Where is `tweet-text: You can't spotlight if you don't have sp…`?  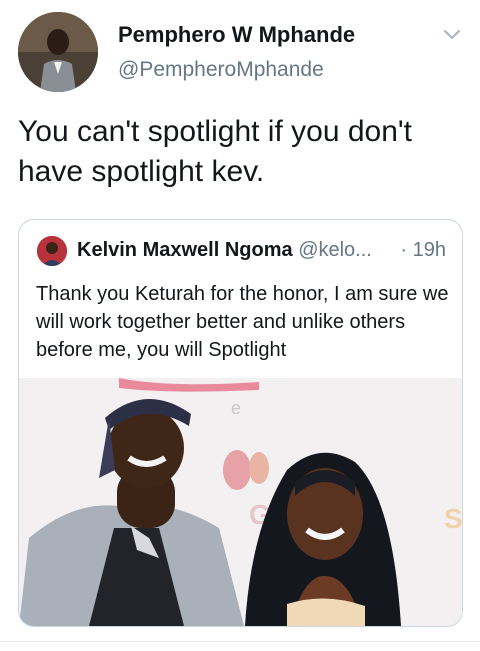 tweet-text: You can't spotlight if you don't have sp… is located at coordinates (215, 151).